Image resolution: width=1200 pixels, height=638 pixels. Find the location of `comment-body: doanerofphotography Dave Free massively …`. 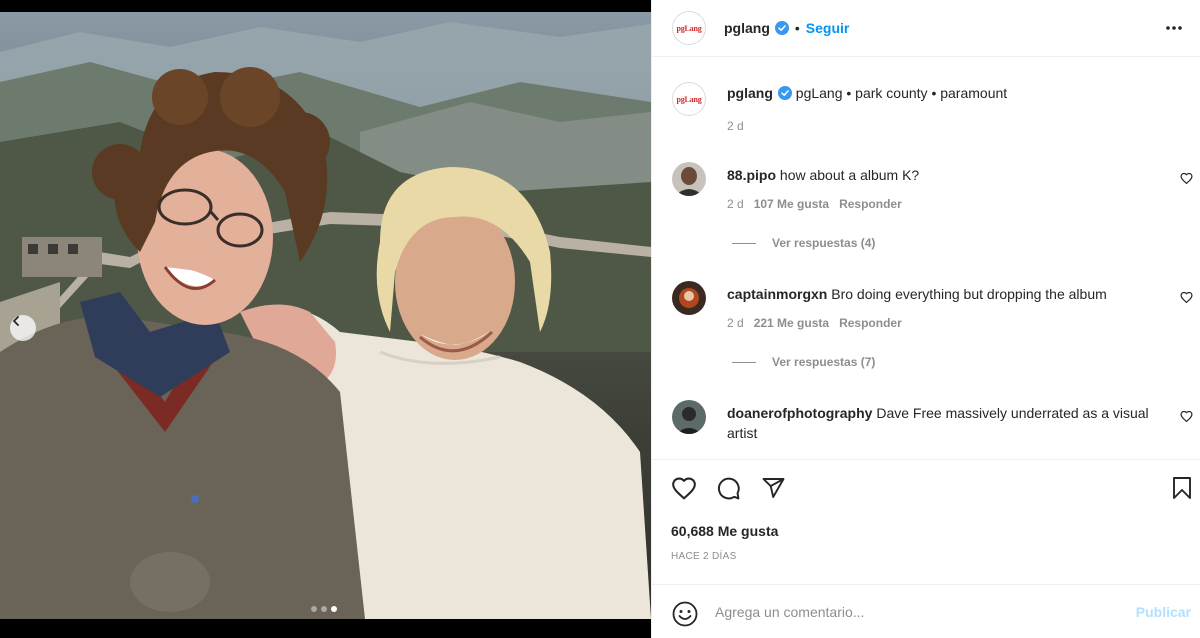

comment-body: doanerofphotography Dave Free massively … is located at coordinates (942, 423).